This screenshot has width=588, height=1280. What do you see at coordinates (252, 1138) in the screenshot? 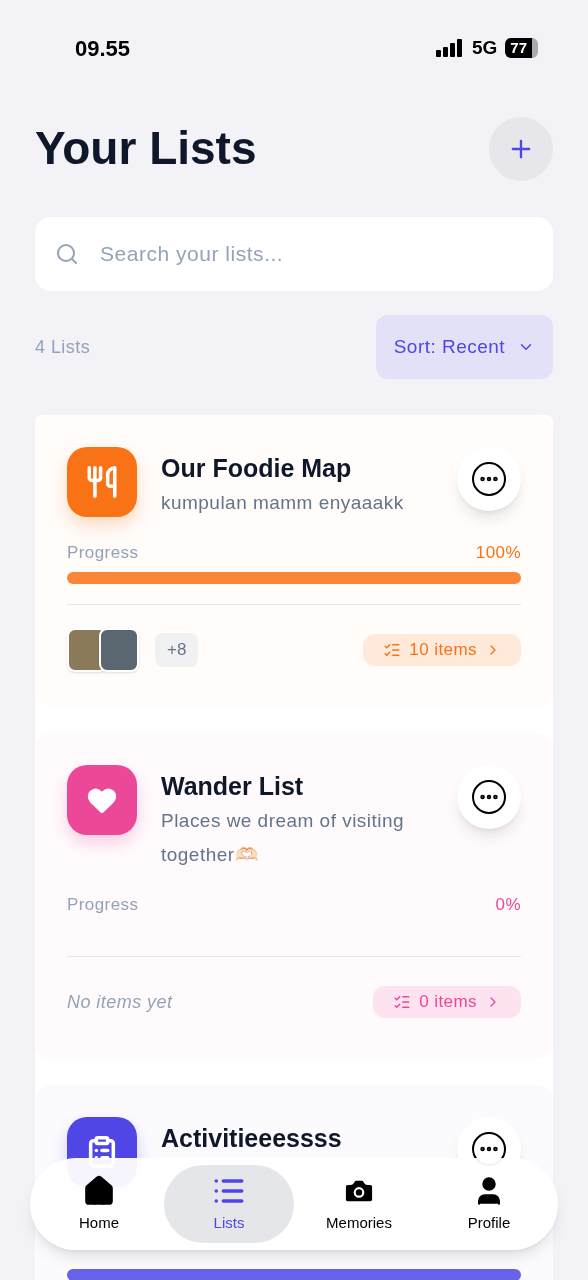
I see `list-title: Activitieeessss` at bounding box center [252, 1138].